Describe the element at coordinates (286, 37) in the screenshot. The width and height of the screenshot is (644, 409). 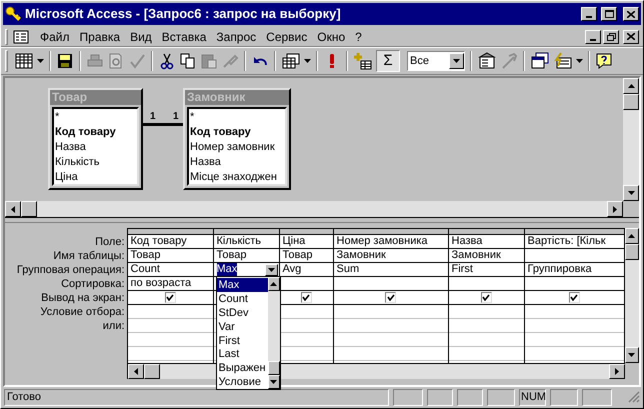
I see `menu-item: Сервис` at that location.